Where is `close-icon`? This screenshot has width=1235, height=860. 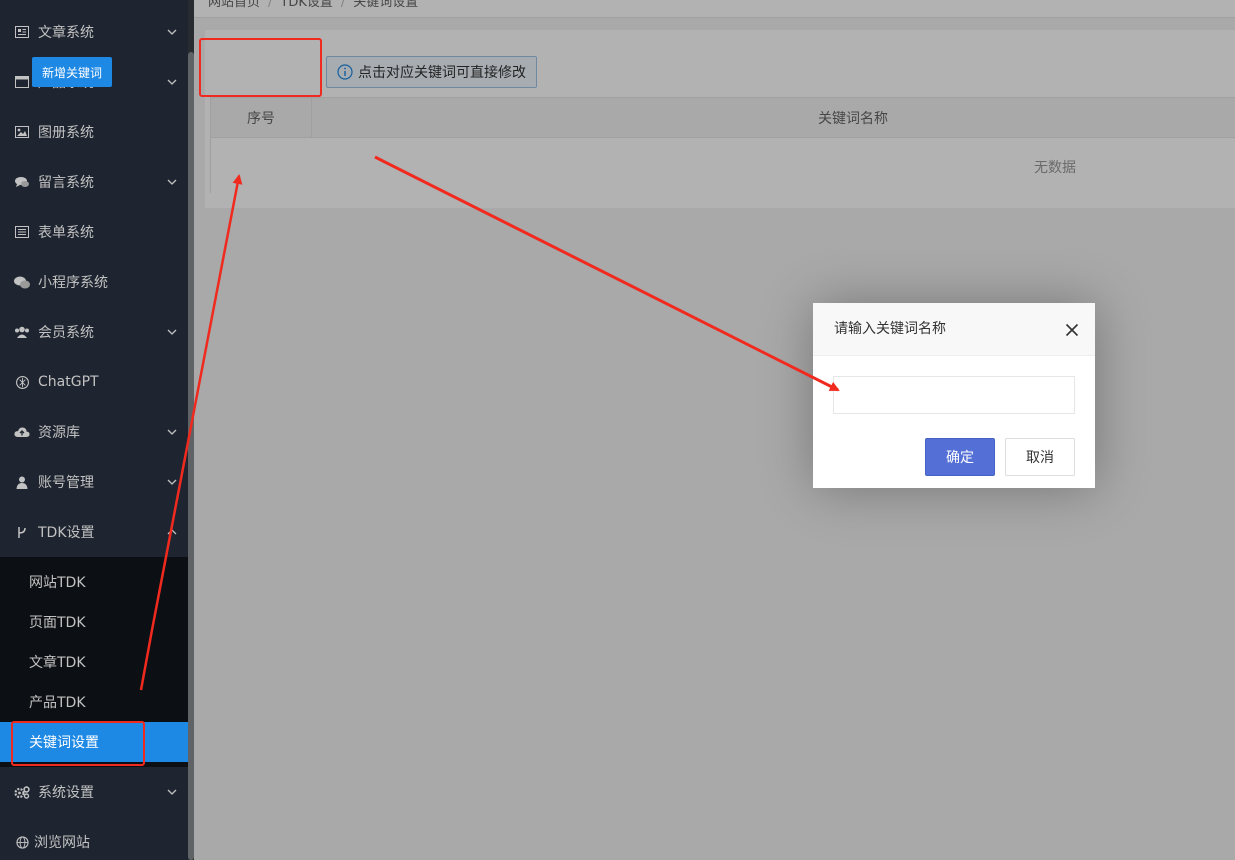
close-icon is located at coordinates (1072, 330).